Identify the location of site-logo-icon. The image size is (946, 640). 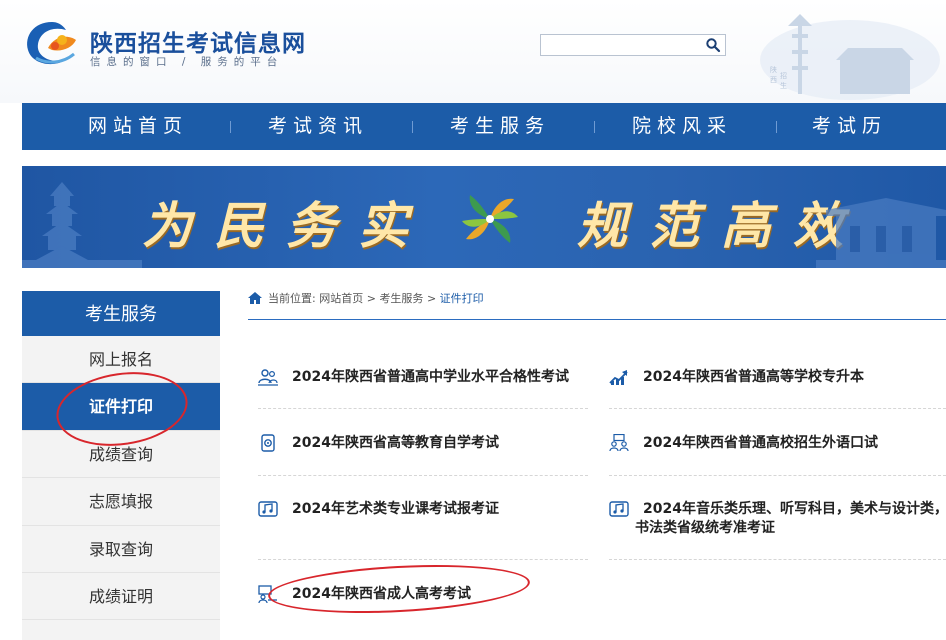
(52, 44).